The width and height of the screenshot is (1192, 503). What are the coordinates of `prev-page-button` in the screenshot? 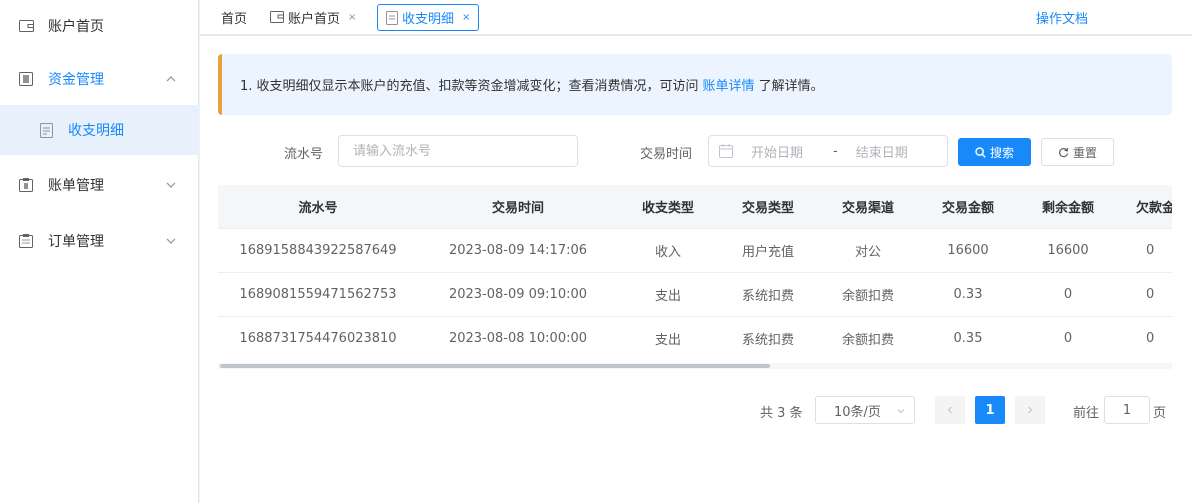 It's located at (950, 410).